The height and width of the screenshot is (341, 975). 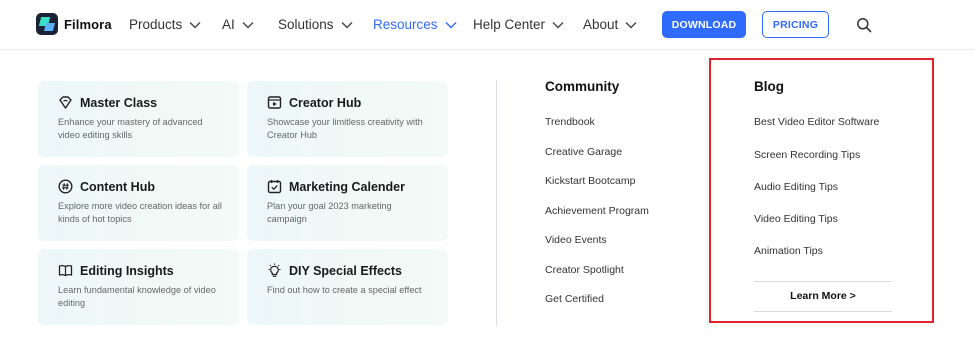 What do you see at coordinates (156, 24) in the screenshot?
I see `nav-label: Products` at bounding box center [156, 24].